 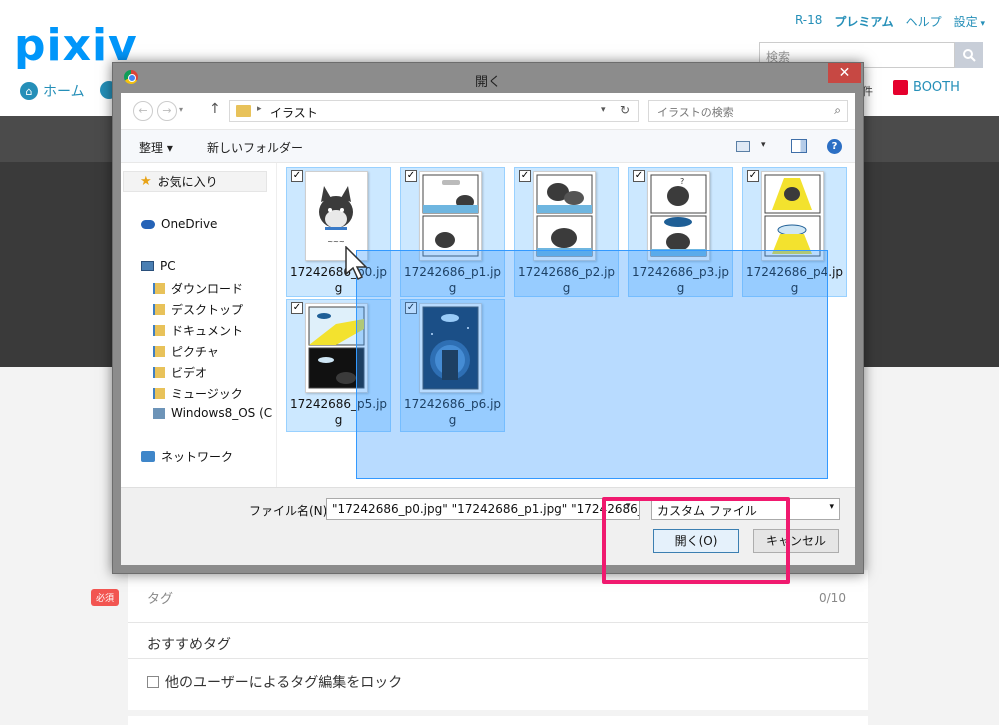 What do you see at coordinates (159, 309) in the screenshot?
I see `desktop-folder-icon` at bounding box center [159, 309].